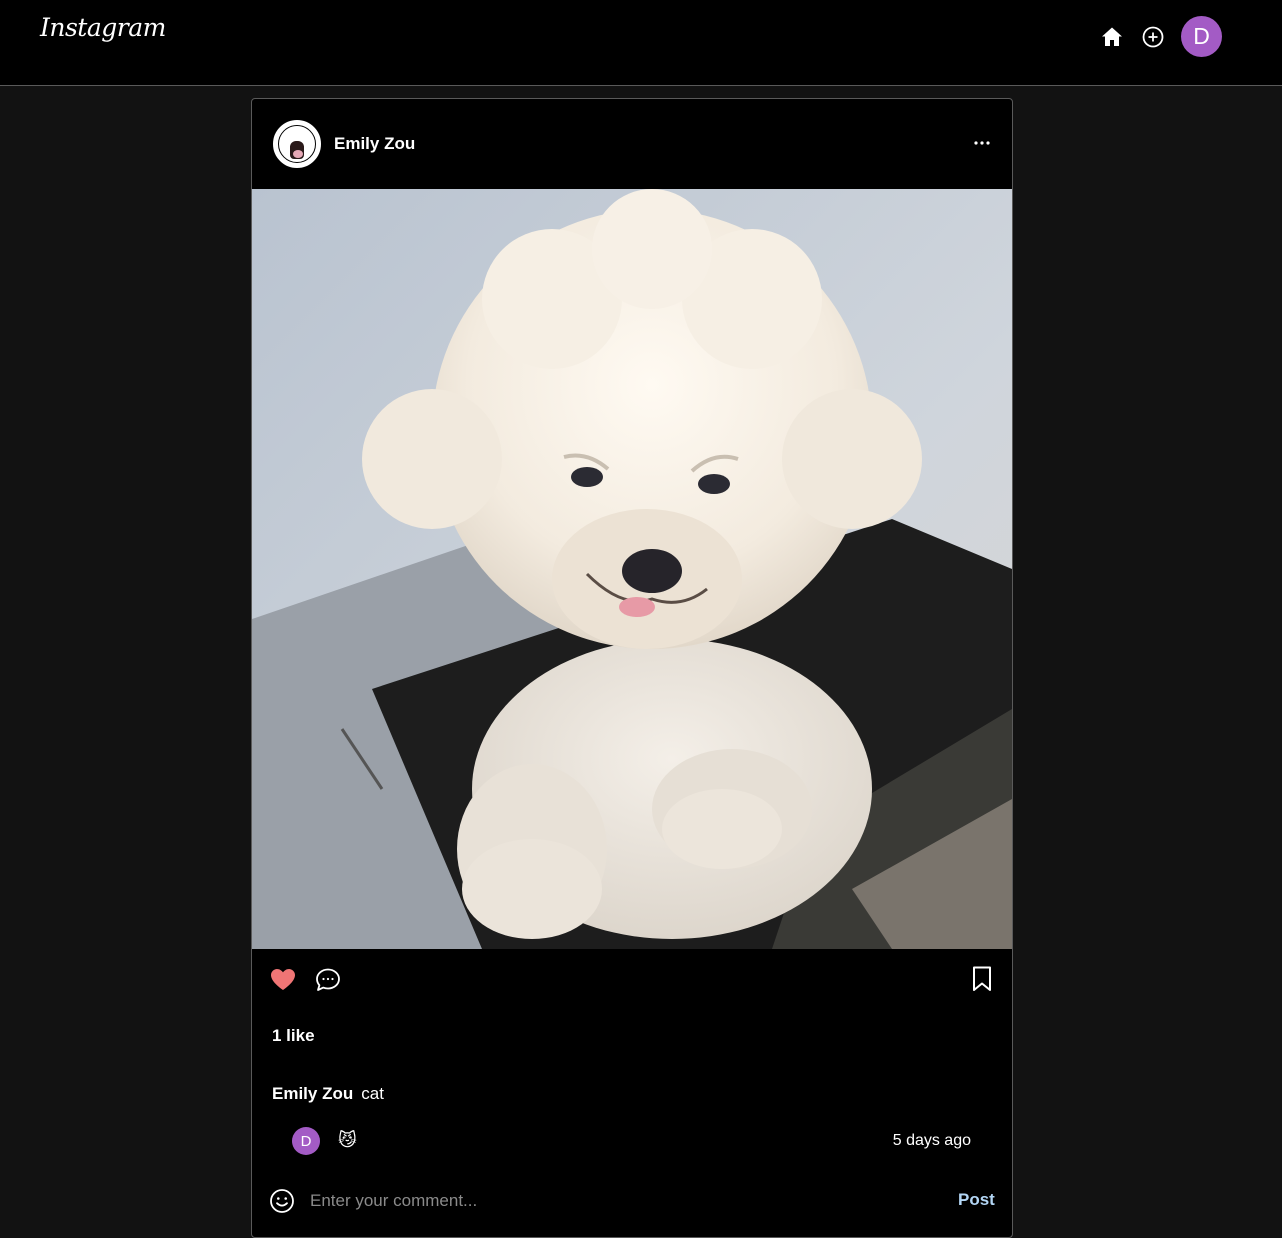 Image resolution: width=1282 pixels, height=1238 pixels. Describe the element at coordinates (618, 1201) in the screenshot. I see `comment-input` at that location.